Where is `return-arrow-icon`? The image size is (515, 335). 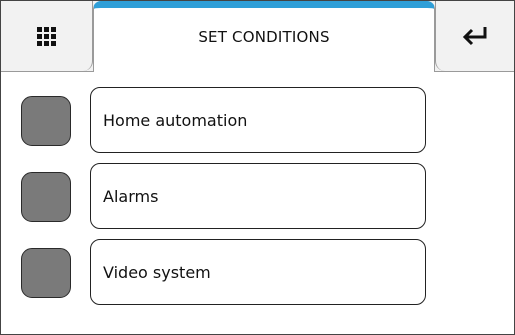
return-arrow-icon is located at coordinates (474, 36).